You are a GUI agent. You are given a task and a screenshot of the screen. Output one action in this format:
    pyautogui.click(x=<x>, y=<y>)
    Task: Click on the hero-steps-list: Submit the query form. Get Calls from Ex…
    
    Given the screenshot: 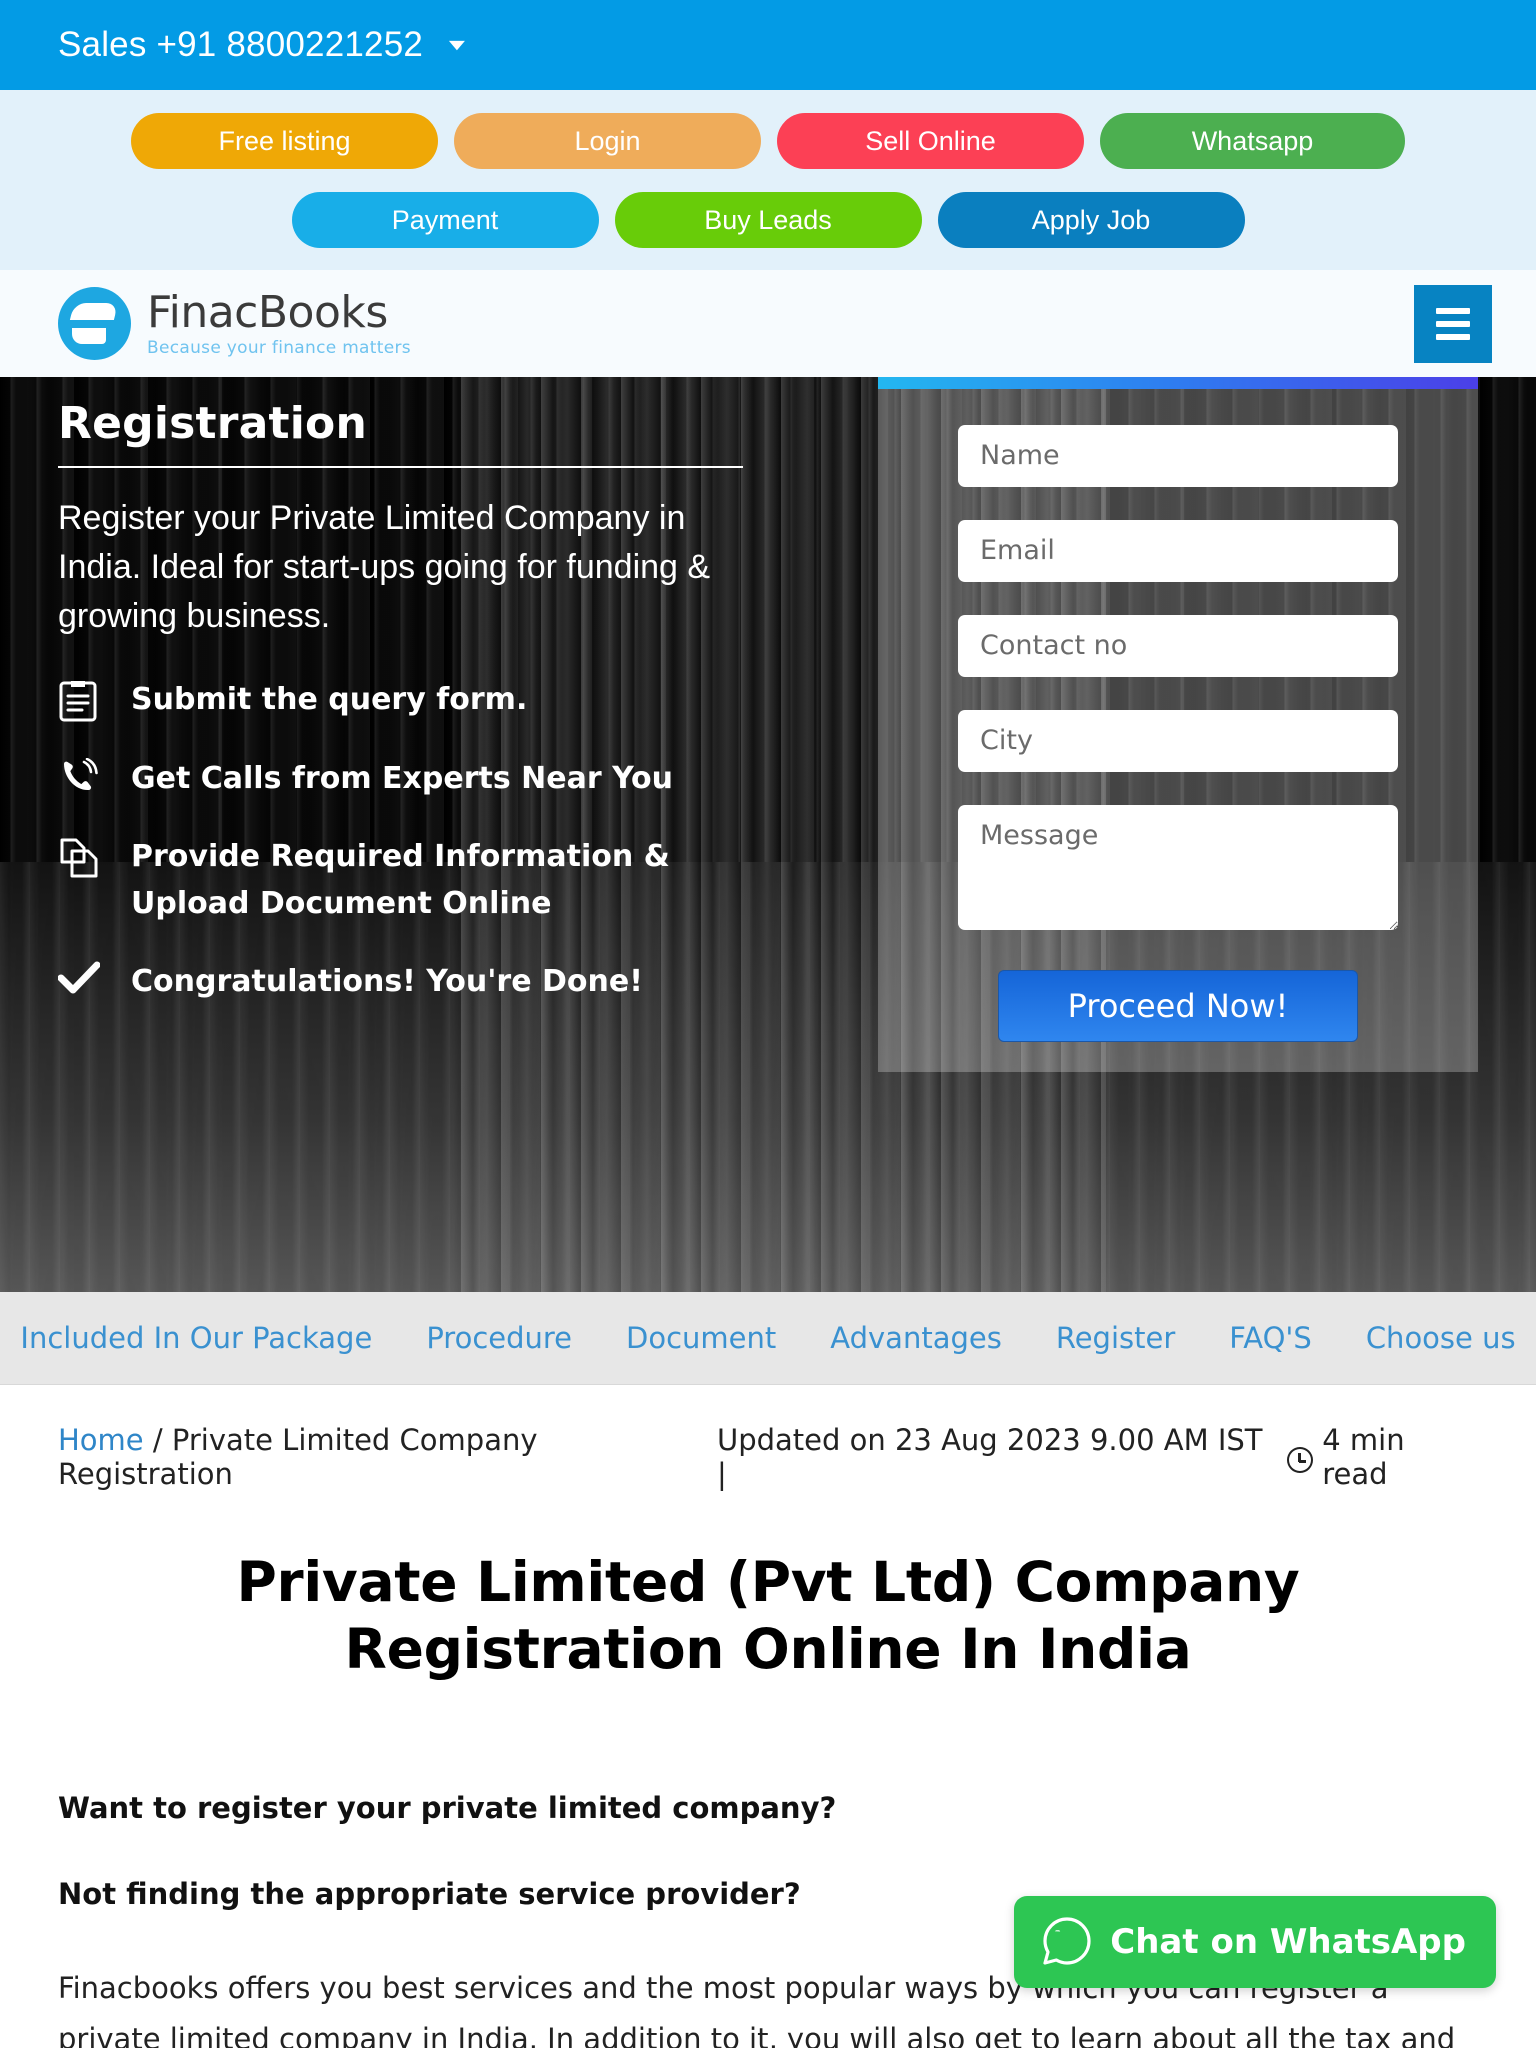 What is the action you would take?
    pyautogui.click(x=403, y=841)
    